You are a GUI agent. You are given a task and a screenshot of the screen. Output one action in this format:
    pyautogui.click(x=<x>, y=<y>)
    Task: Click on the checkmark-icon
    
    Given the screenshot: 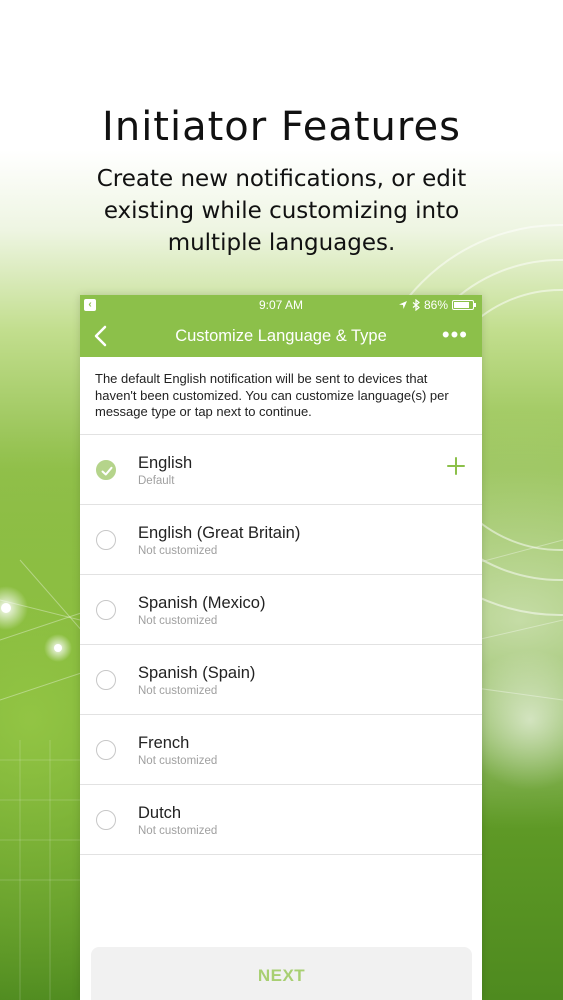 What is the action you would take?
    pyautogui.click(x=106, y=470)
    